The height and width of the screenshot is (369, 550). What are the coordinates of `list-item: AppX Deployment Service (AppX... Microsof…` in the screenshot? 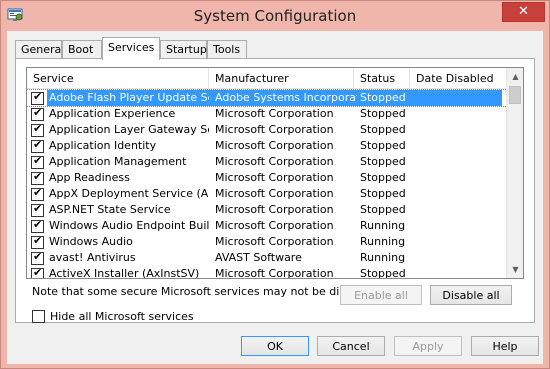 It's located at (267, 194).